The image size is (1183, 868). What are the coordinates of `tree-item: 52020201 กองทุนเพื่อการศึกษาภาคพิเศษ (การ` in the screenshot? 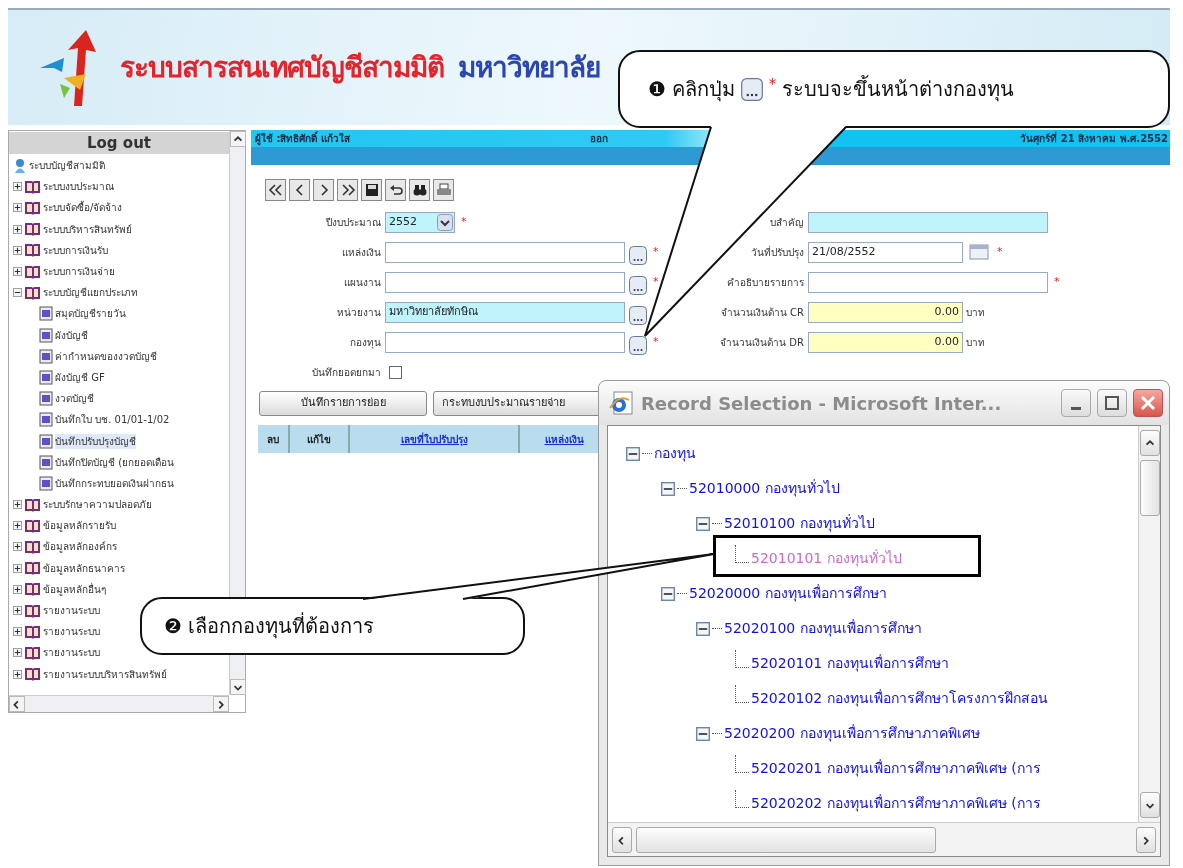 It's located at (896, 768).